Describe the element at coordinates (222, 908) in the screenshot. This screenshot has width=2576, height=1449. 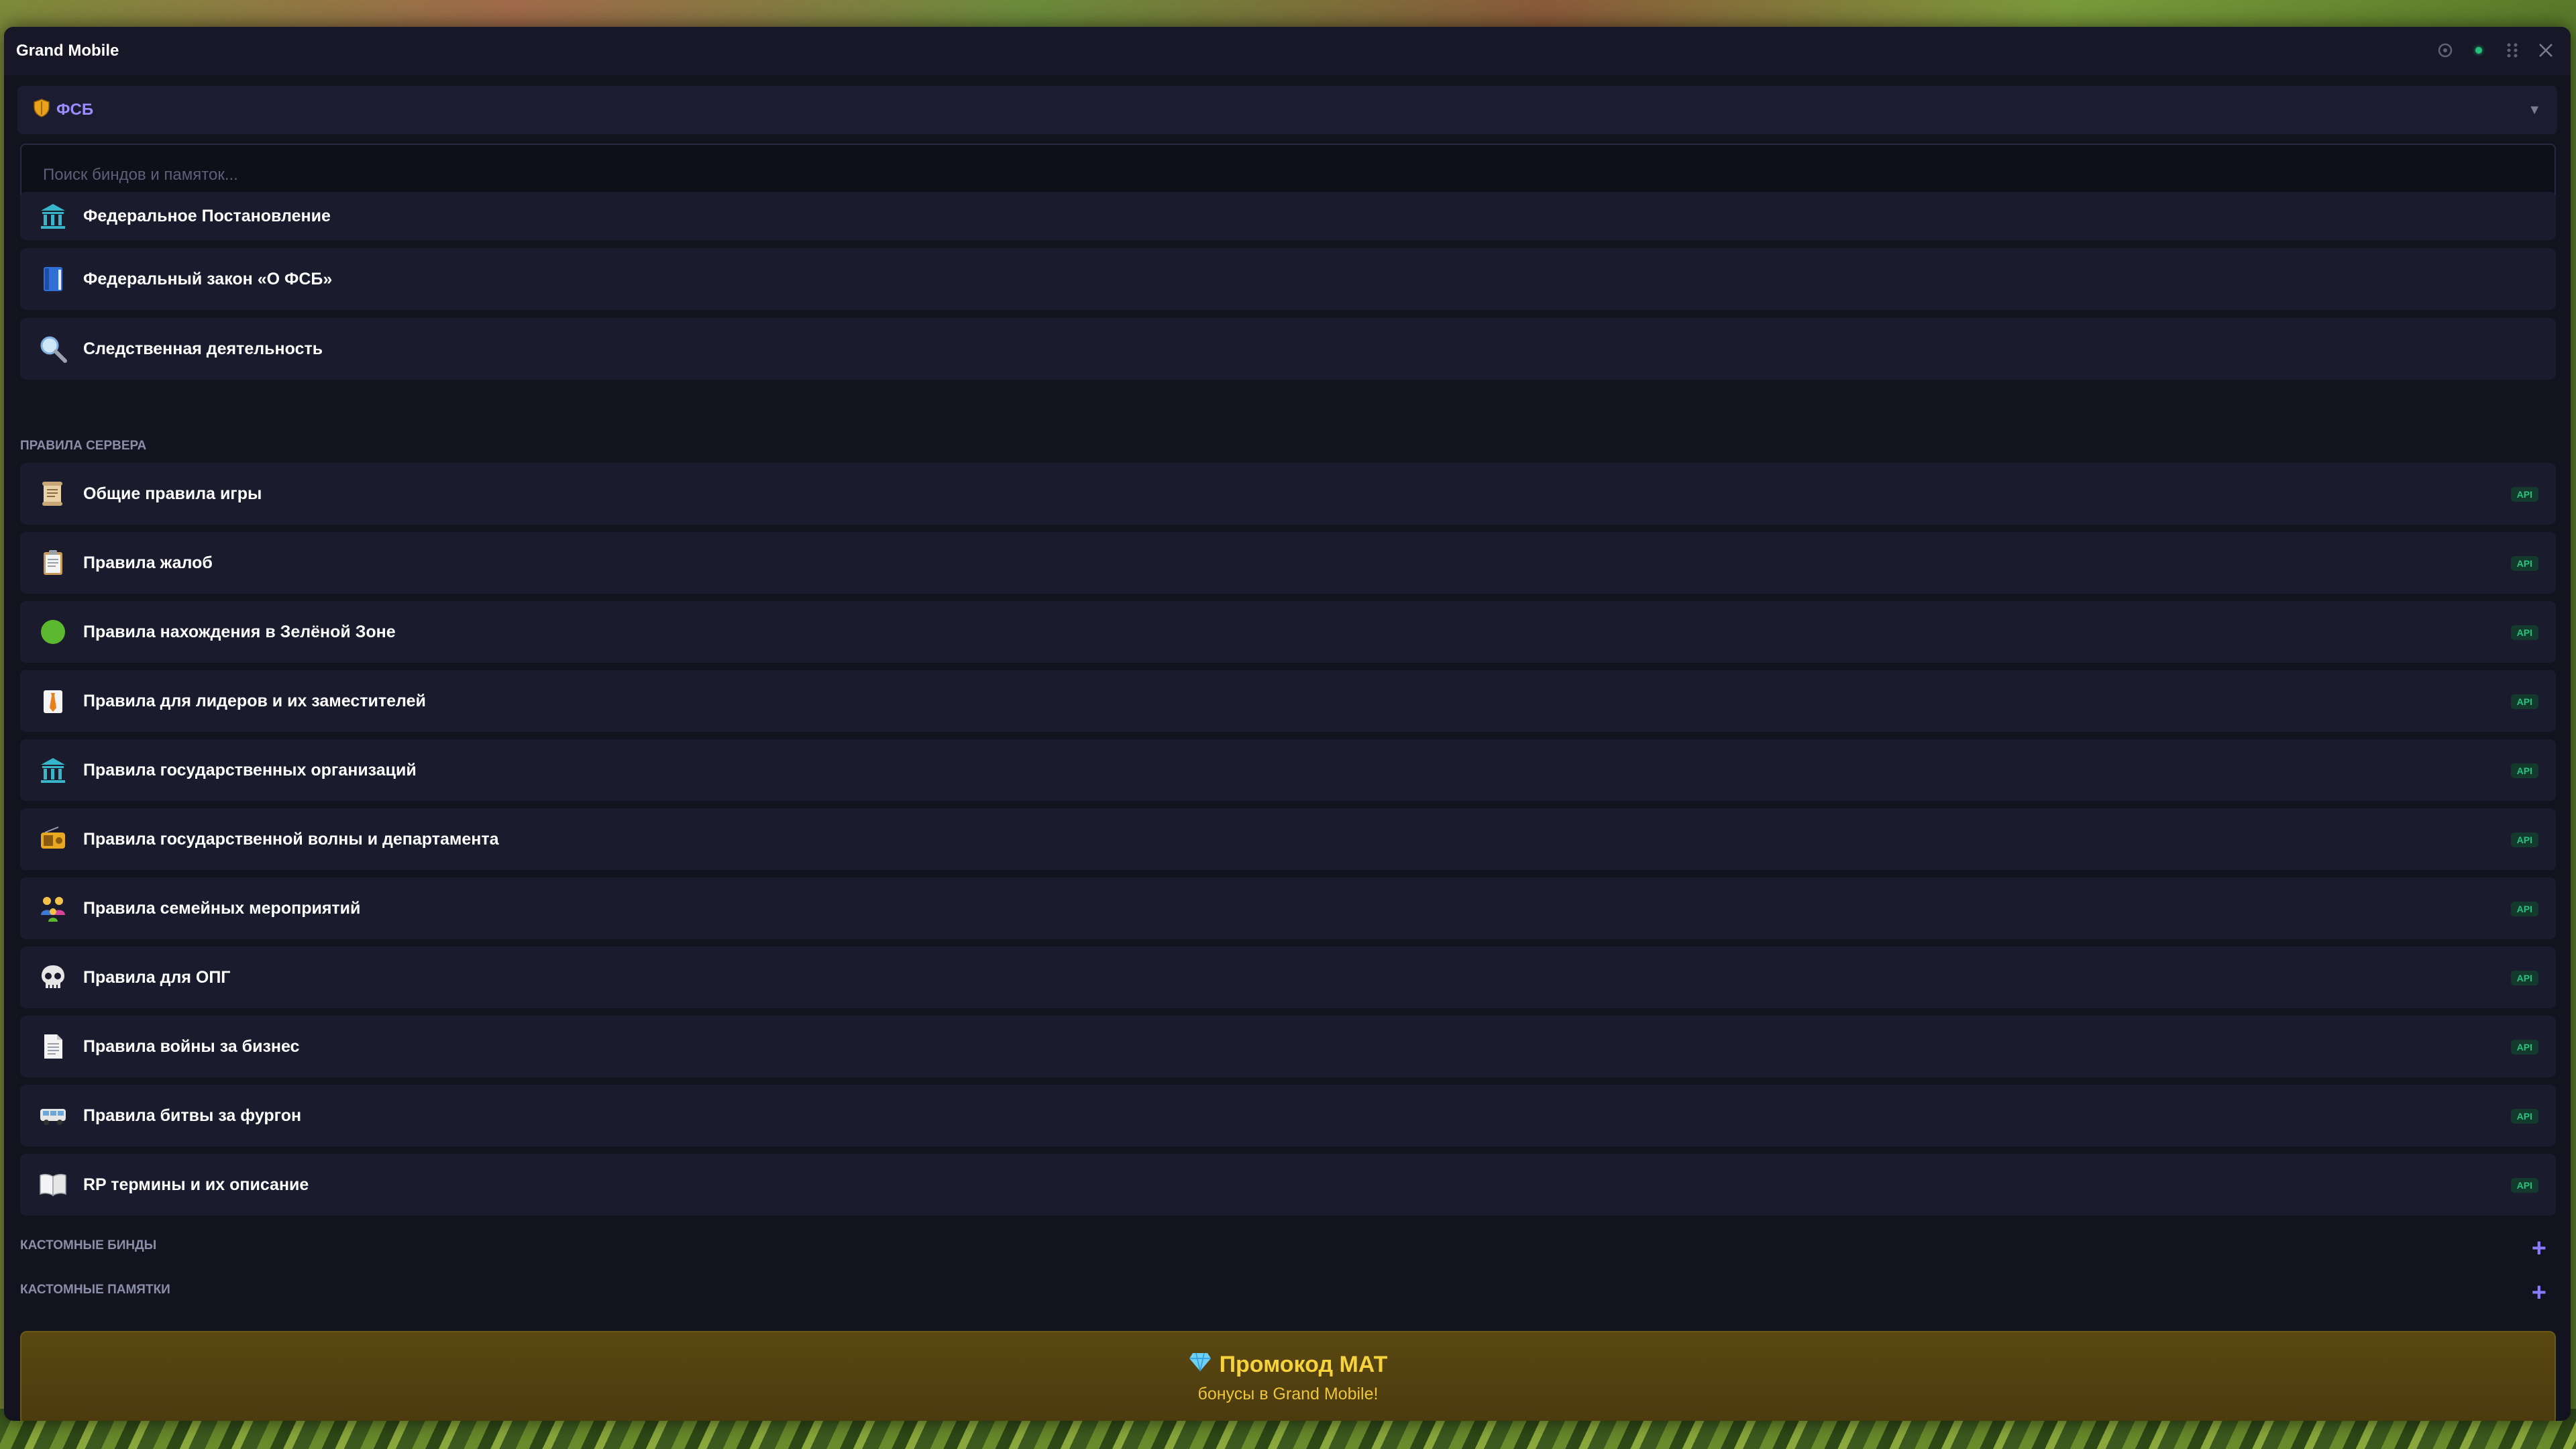
I see `list-item-label: Правила семейных мероприятий` at that location.